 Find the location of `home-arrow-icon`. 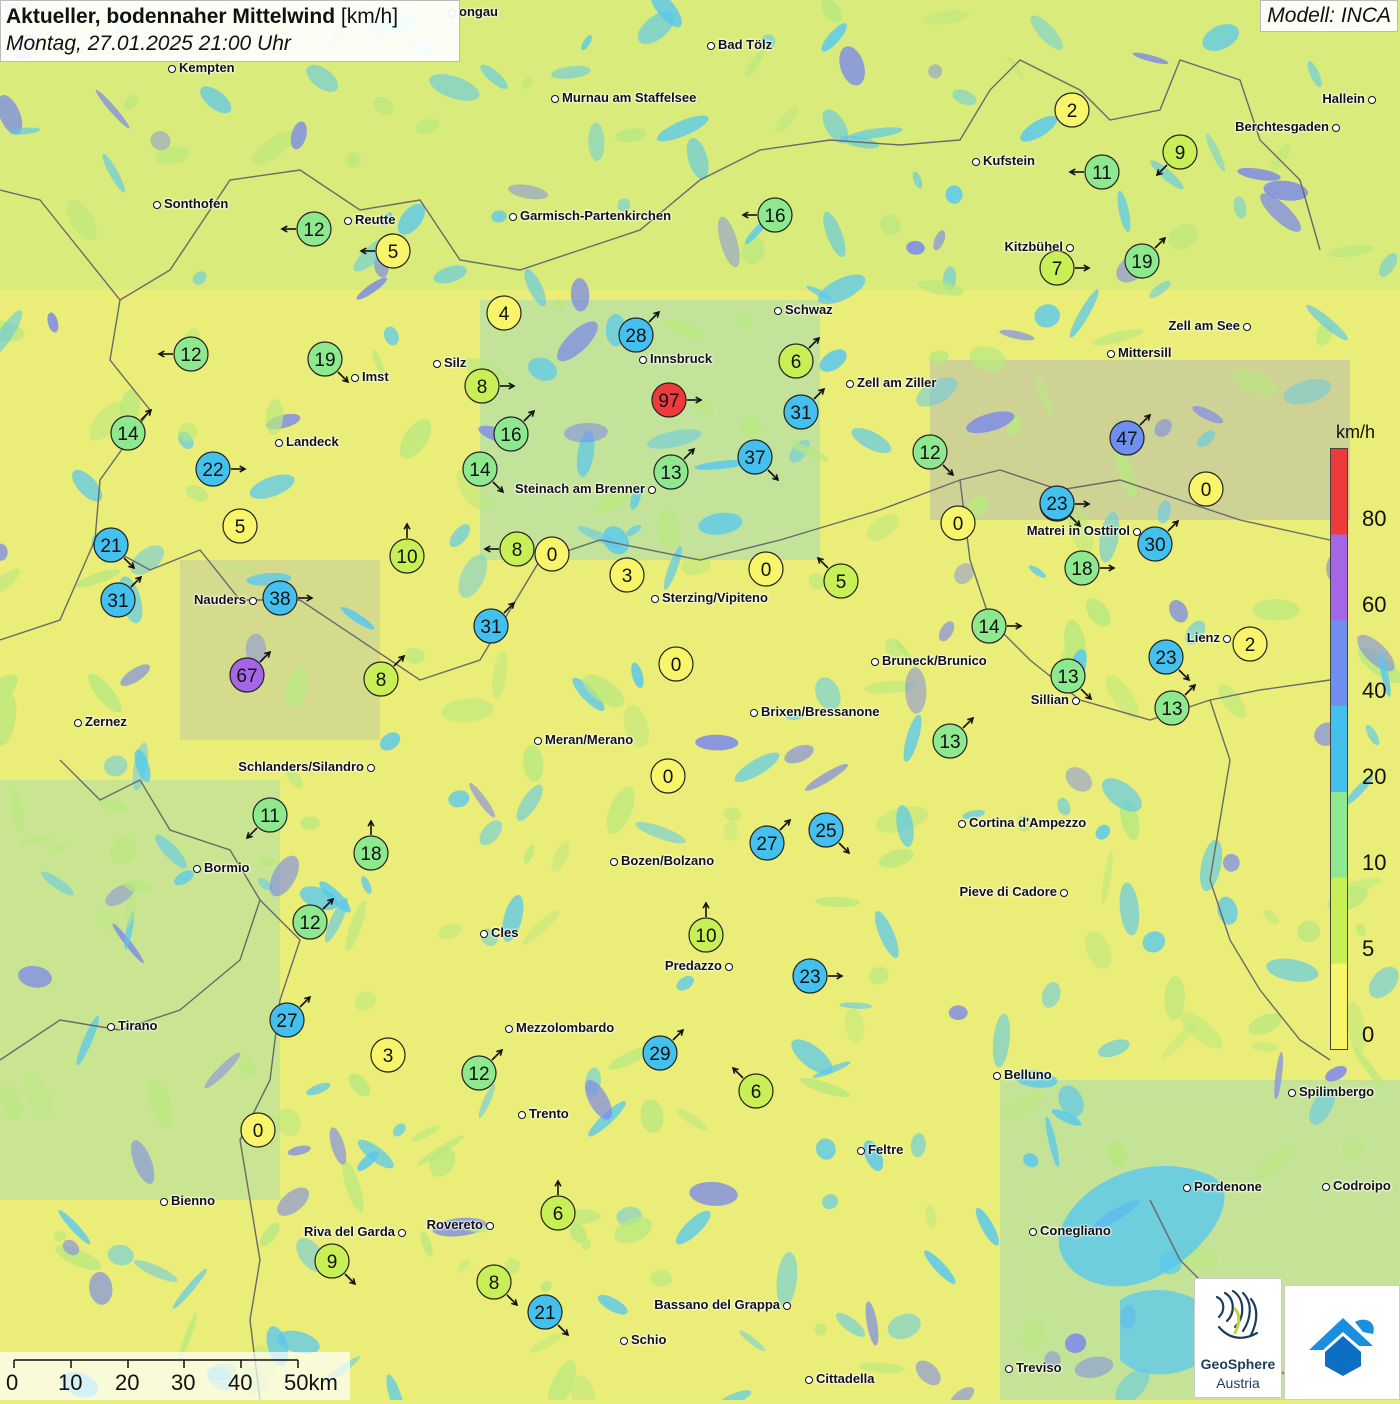

home-arrow-icon is located at coordinates (1341, 1347).